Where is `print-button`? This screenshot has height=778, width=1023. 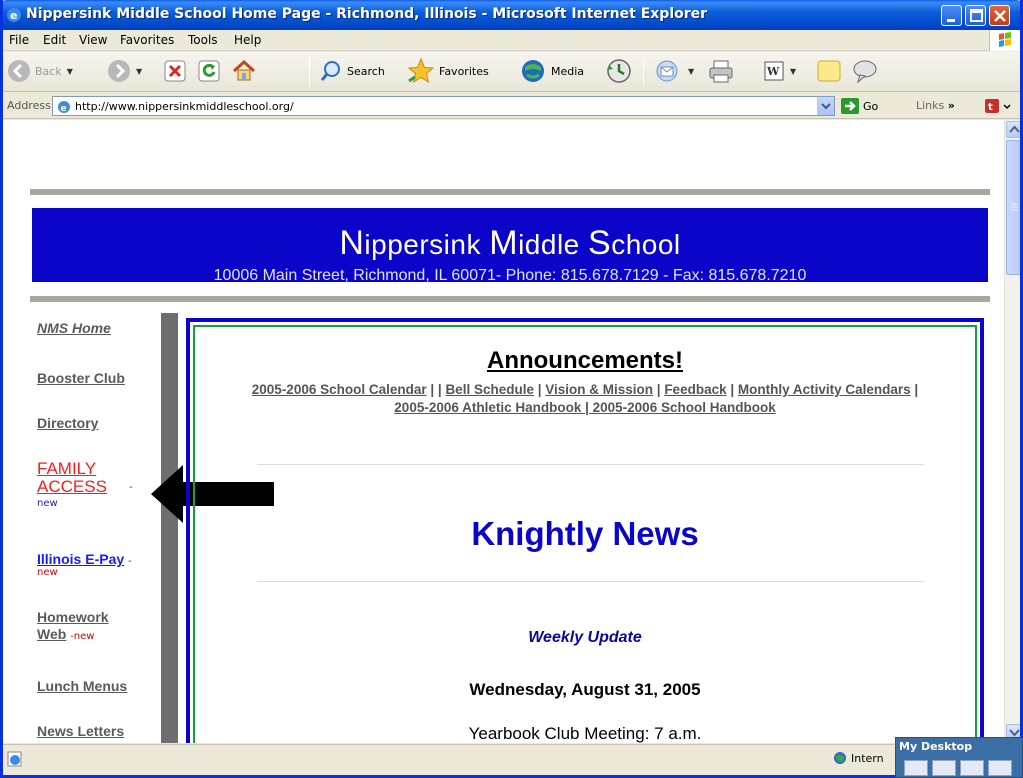 print-button is located at coordinates (721, 71).